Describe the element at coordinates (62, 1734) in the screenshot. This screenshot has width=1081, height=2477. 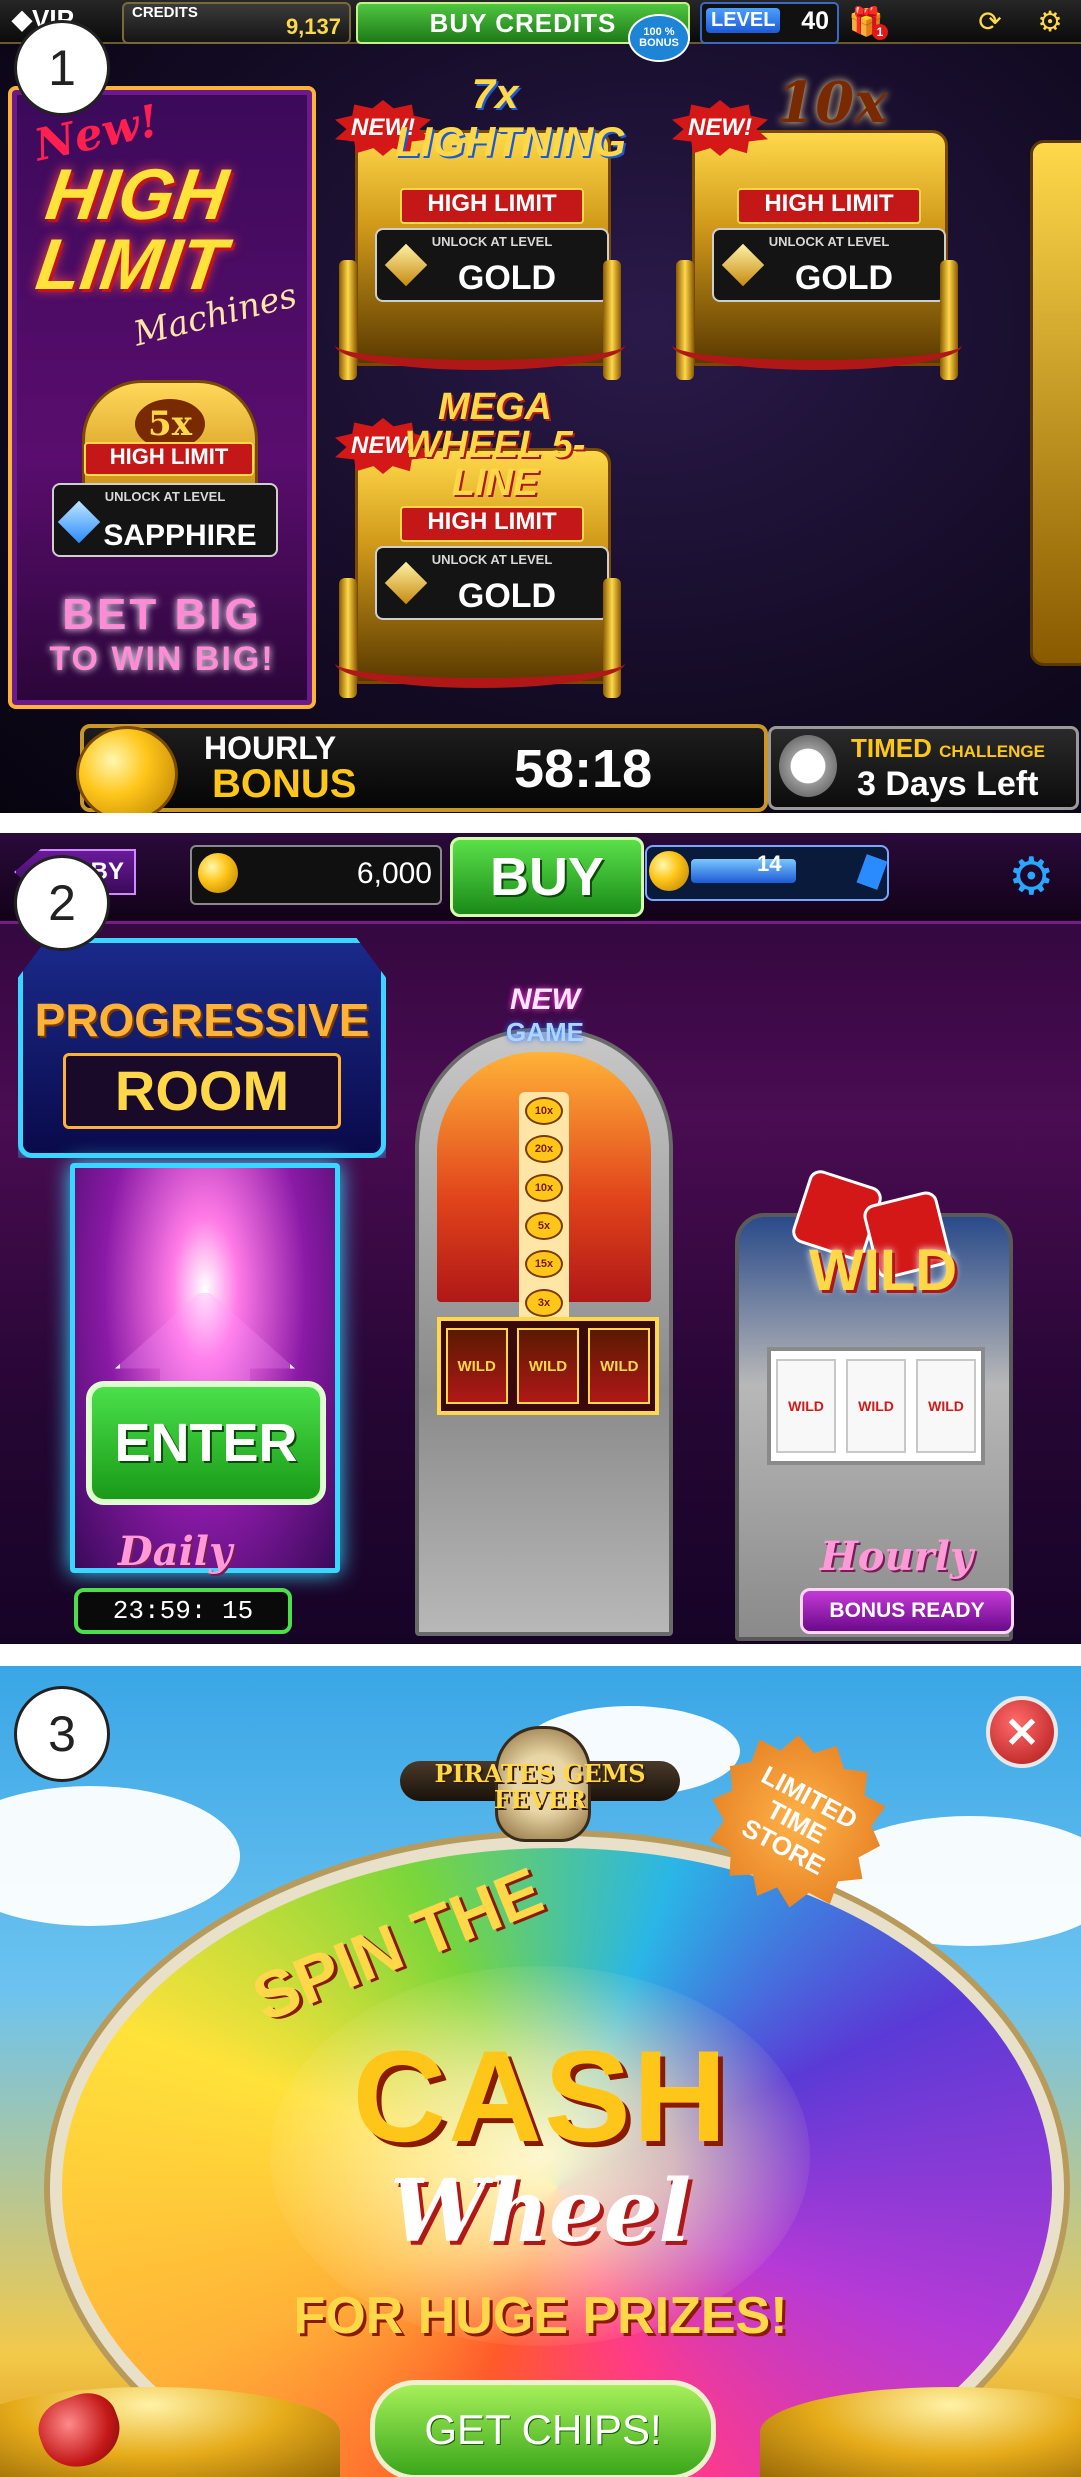
I see `panel-number-badge: 3` at that location.